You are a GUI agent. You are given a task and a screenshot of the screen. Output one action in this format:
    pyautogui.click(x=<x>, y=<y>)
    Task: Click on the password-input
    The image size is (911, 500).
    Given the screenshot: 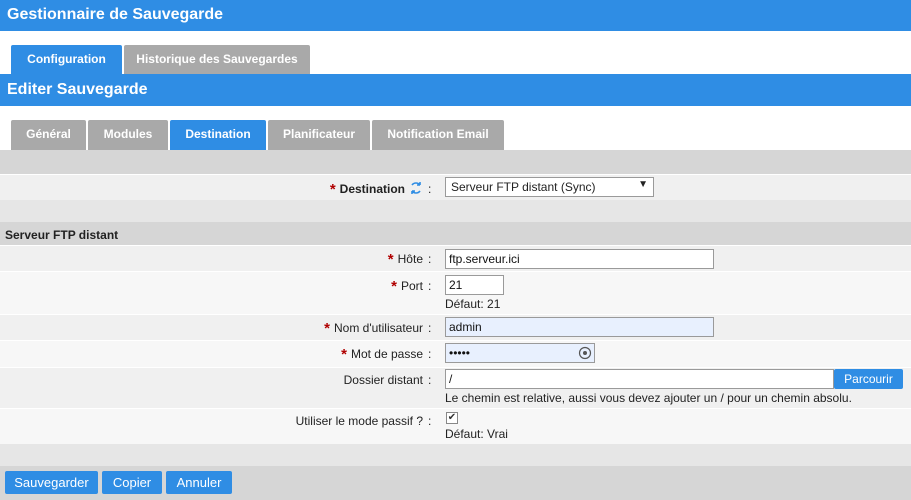 What is the action you would take?
    pyautogui.click(x=520, y=353)
    